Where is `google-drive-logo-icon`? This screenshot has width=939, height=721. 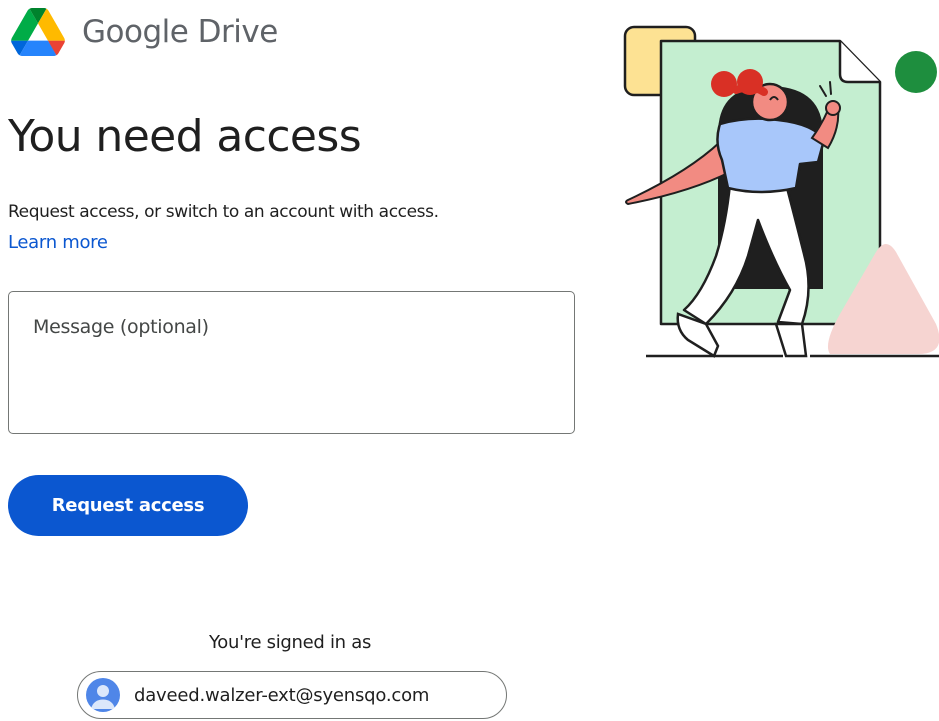
google-drive-logo-icon is located at coordinates (38, 32).